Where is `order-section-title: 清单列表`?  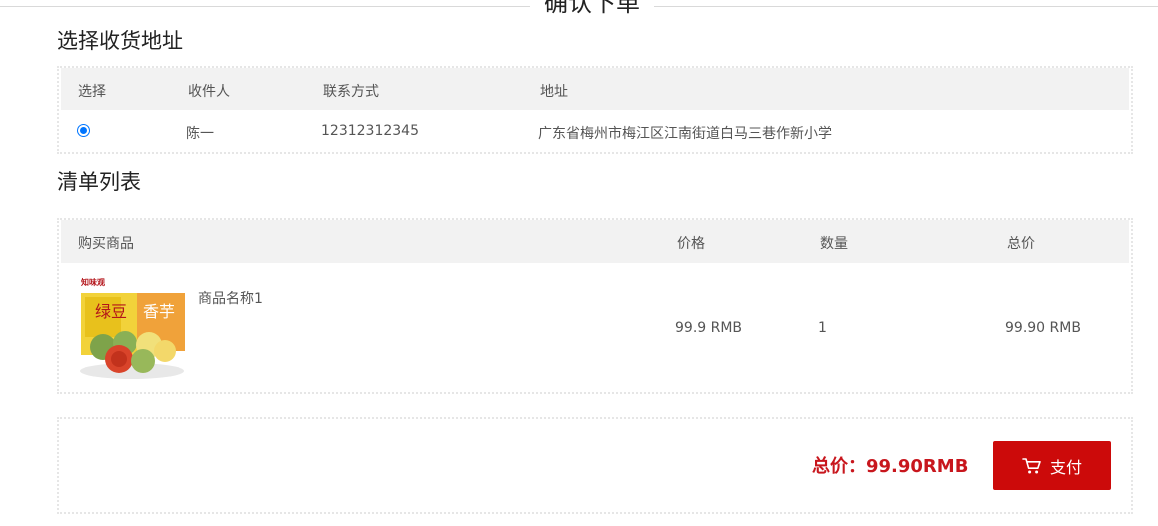
order-section-title: 清单列表 is located at coordinates (99, 182).